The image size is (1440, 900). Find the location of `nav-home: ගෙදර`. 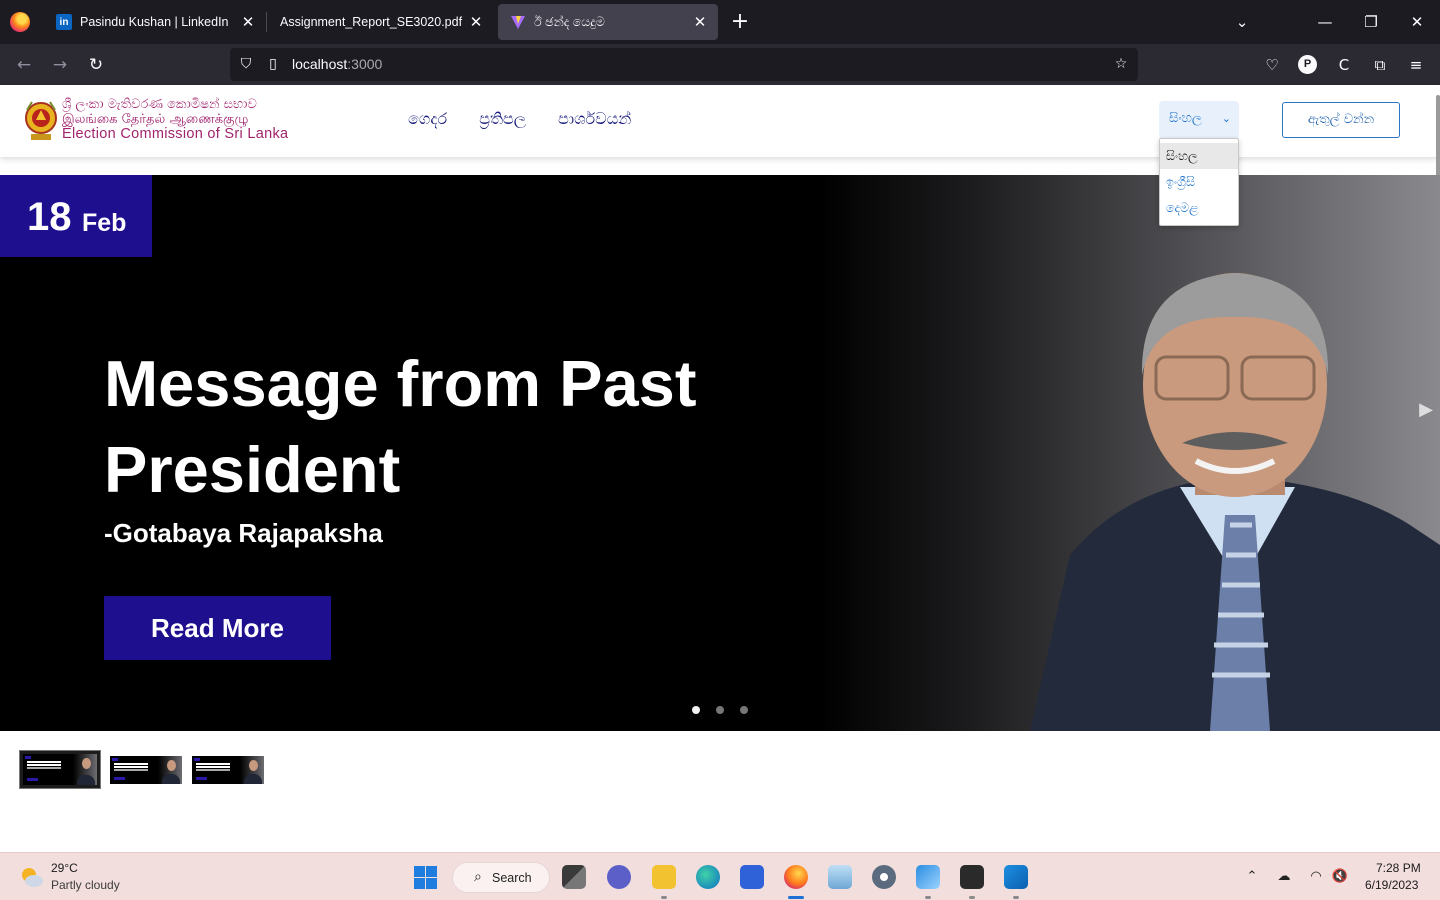

nav-home: ගෙදර is located at coordinates (427, 119).